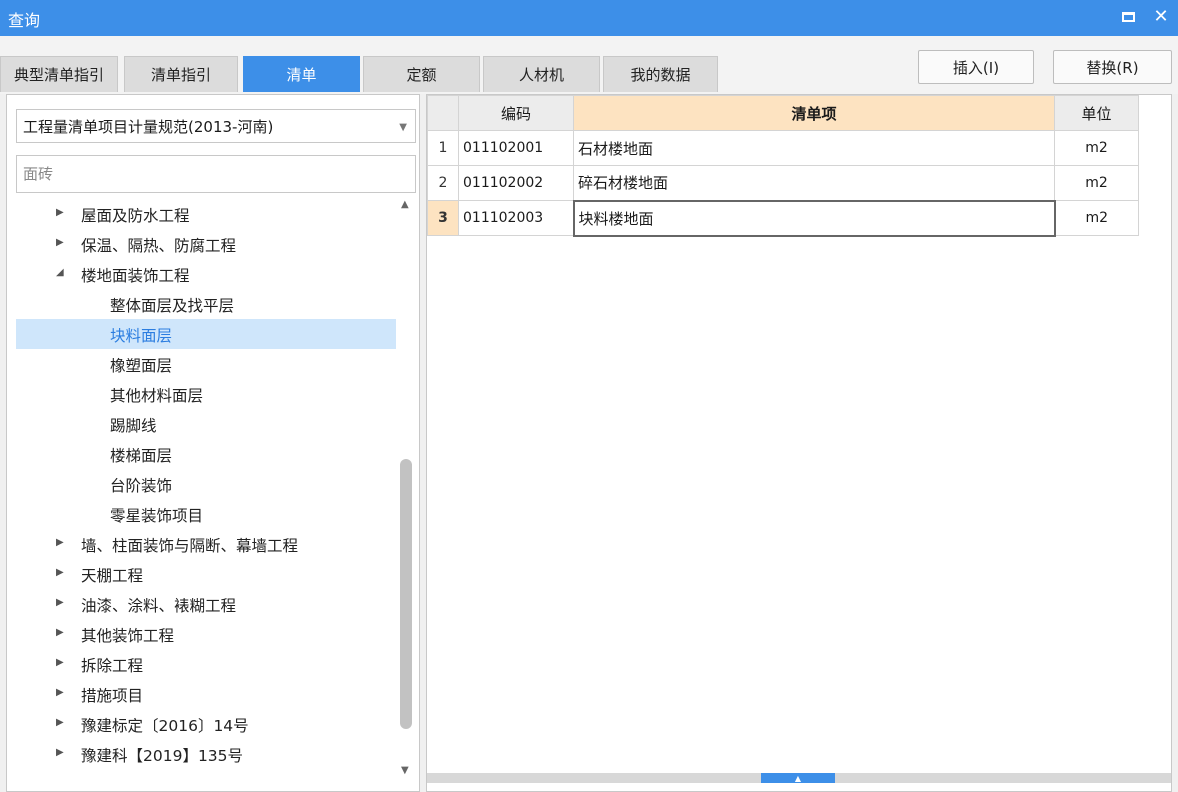 This screenshot has width=1178, height=792. What do you see at coordinates (59, 74) in the screenshot?
I see `tab-typical-list-guide: 典型清单指引` at bounding box center [59, 74].